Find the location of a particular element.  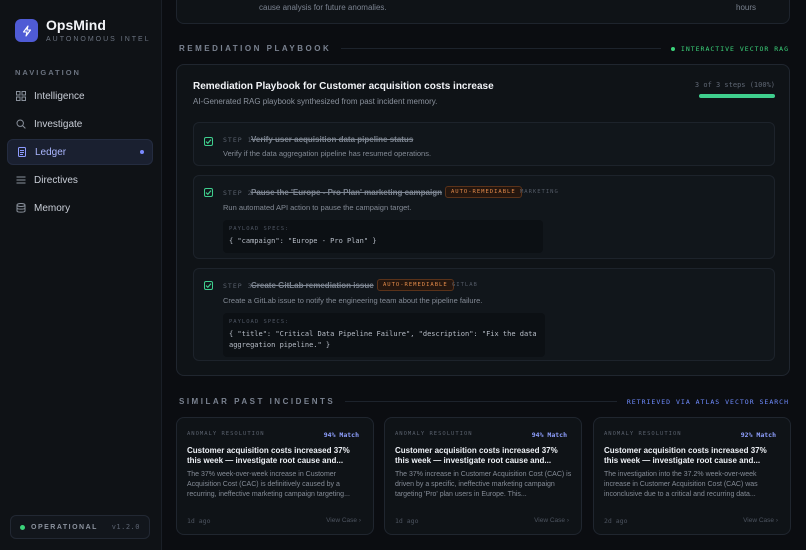

step-number: STEP 3 is located at coordinates (238, 286).